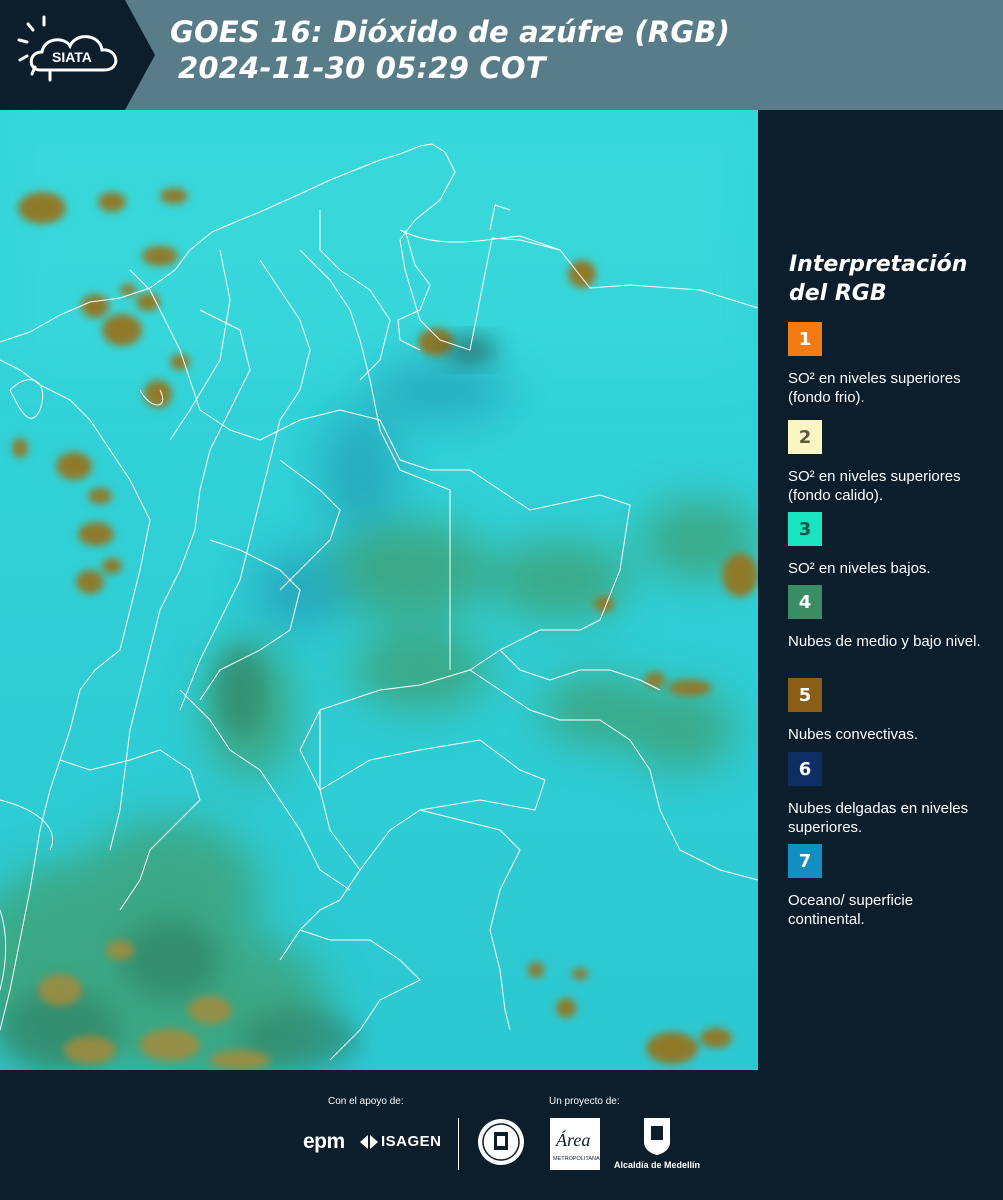 This screenshot has width=1003, height=1200. I want to click on legend-label: Nubes de medio y bajo nivel., so click(884, 641).